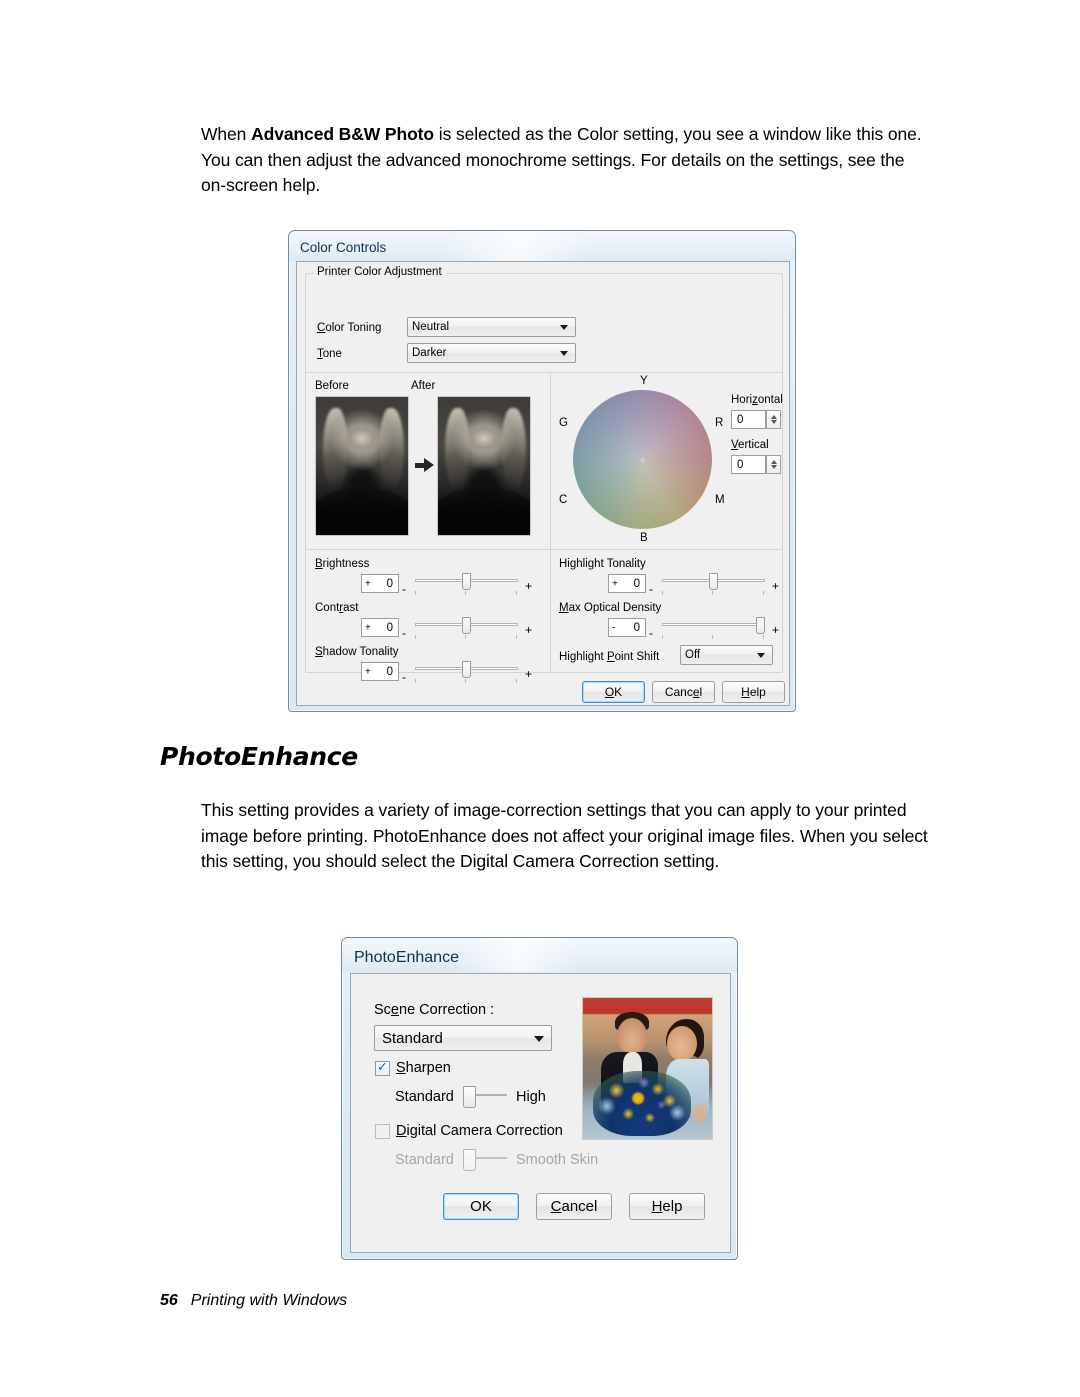 This screenshot has width=1080, height=1397. What do you see at coordinates (531, 1097) in the screenshot?
I see `sharpen-max-label: High` at bounding box center [531, 1097].